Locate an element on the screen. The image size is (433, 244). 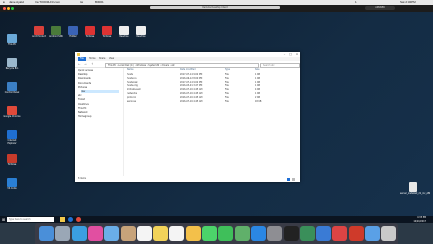
column-header-name: Name is located at coordinates (130, 70).